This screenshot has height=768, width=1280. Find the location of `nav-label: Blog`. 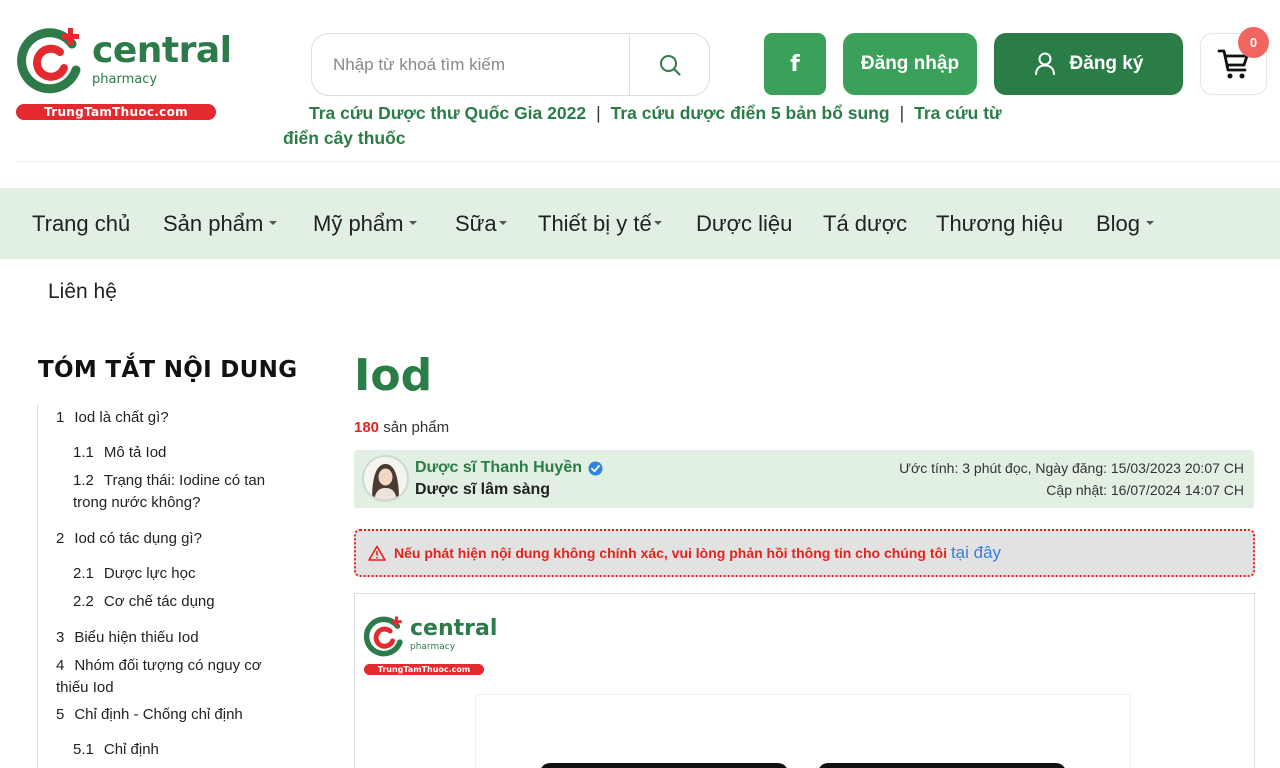

nav-label: Blog is located at coordinates (1118, 223).